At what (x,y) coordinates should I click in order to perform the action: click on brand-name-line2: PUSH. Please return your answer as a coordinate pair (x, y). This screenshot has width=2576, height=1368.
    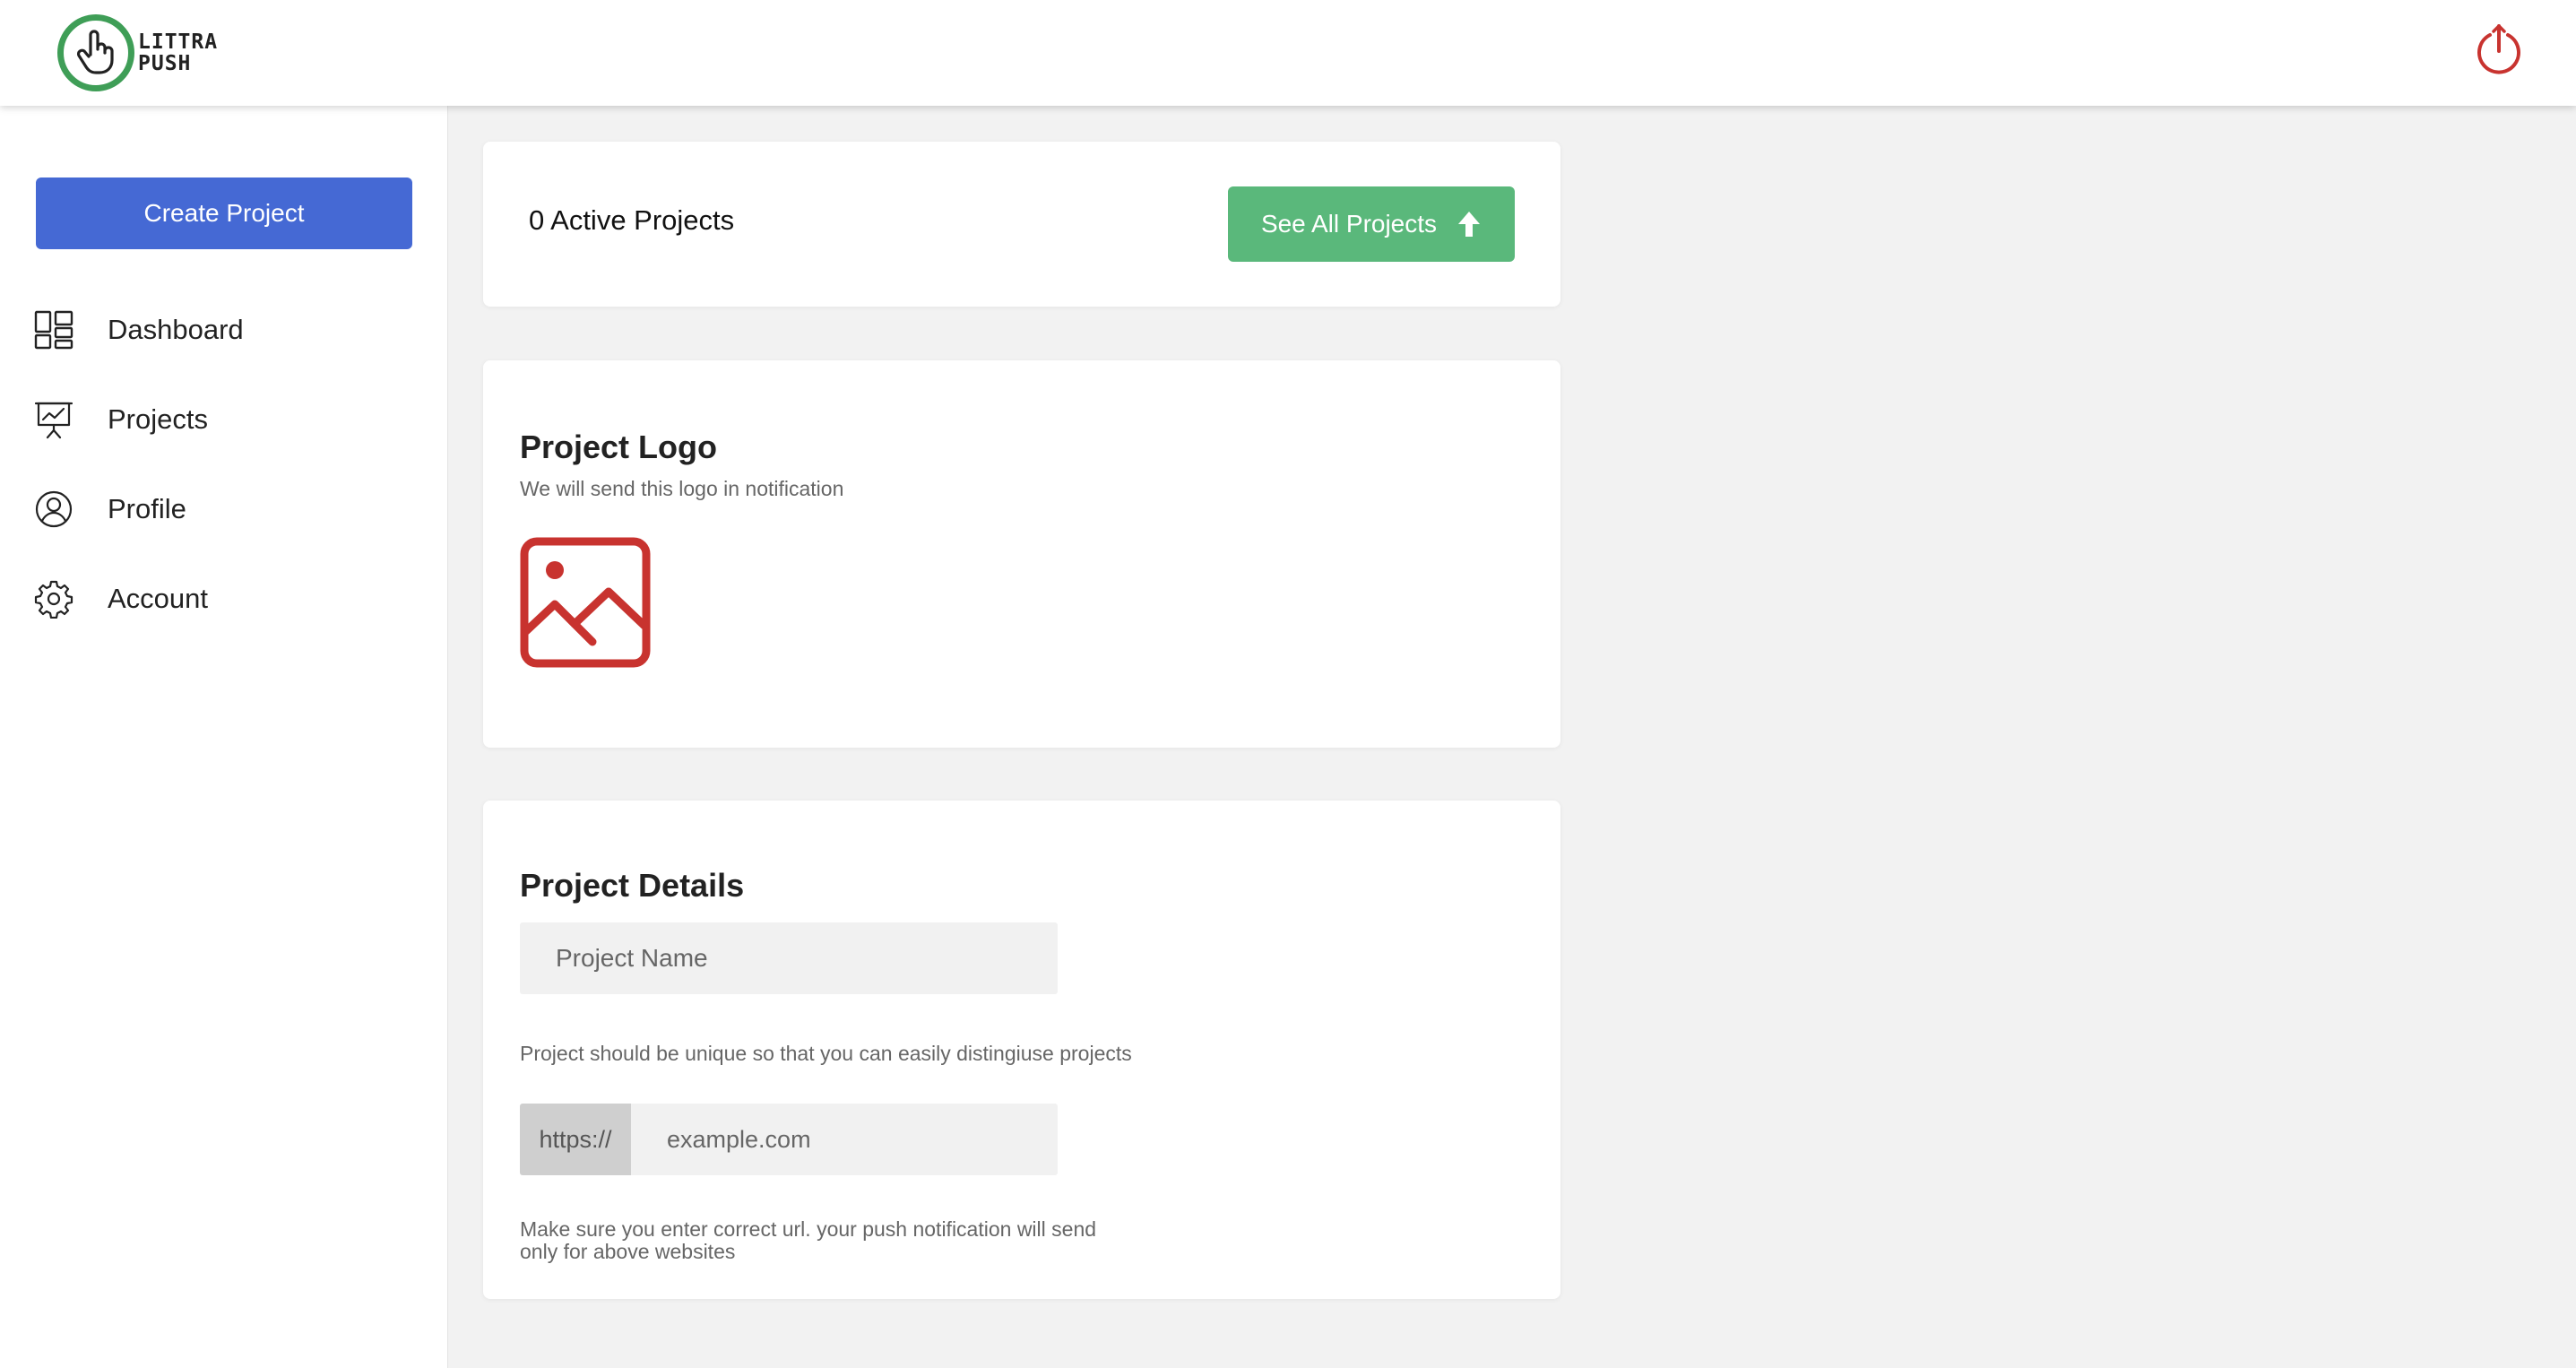
    Looking at the image, I should click on (165, 63).